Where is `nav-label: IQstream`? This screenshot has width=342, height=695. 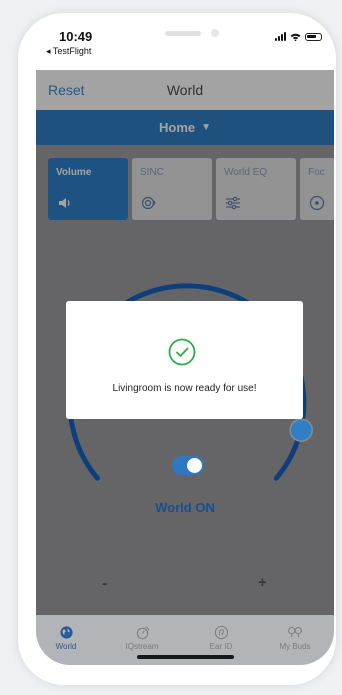
nav-label: IQstream is located at coordinates (142, 646).